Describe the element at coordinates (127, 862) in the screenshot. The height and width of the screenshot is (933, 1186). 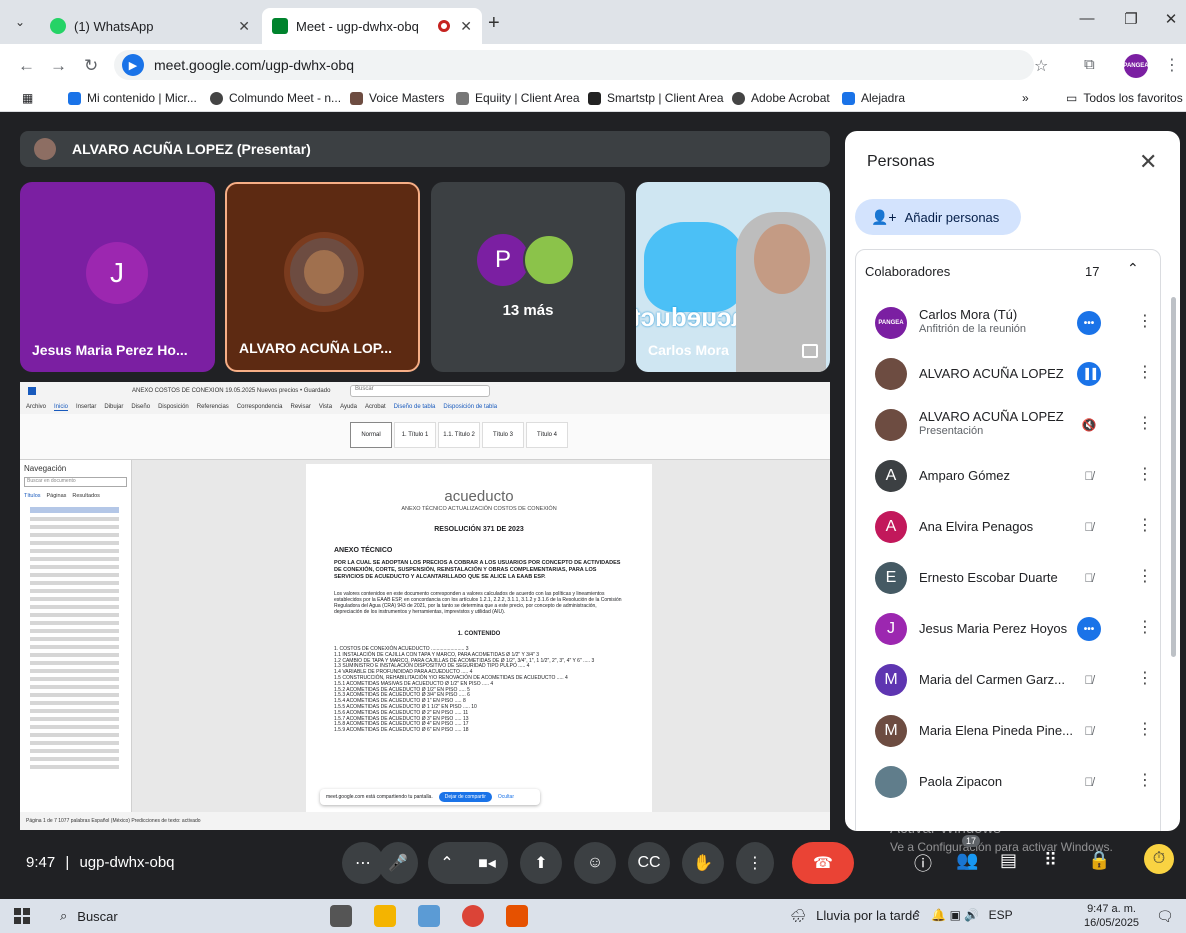
I see `meeting-code: ugp-dwhx-obq` at that location.